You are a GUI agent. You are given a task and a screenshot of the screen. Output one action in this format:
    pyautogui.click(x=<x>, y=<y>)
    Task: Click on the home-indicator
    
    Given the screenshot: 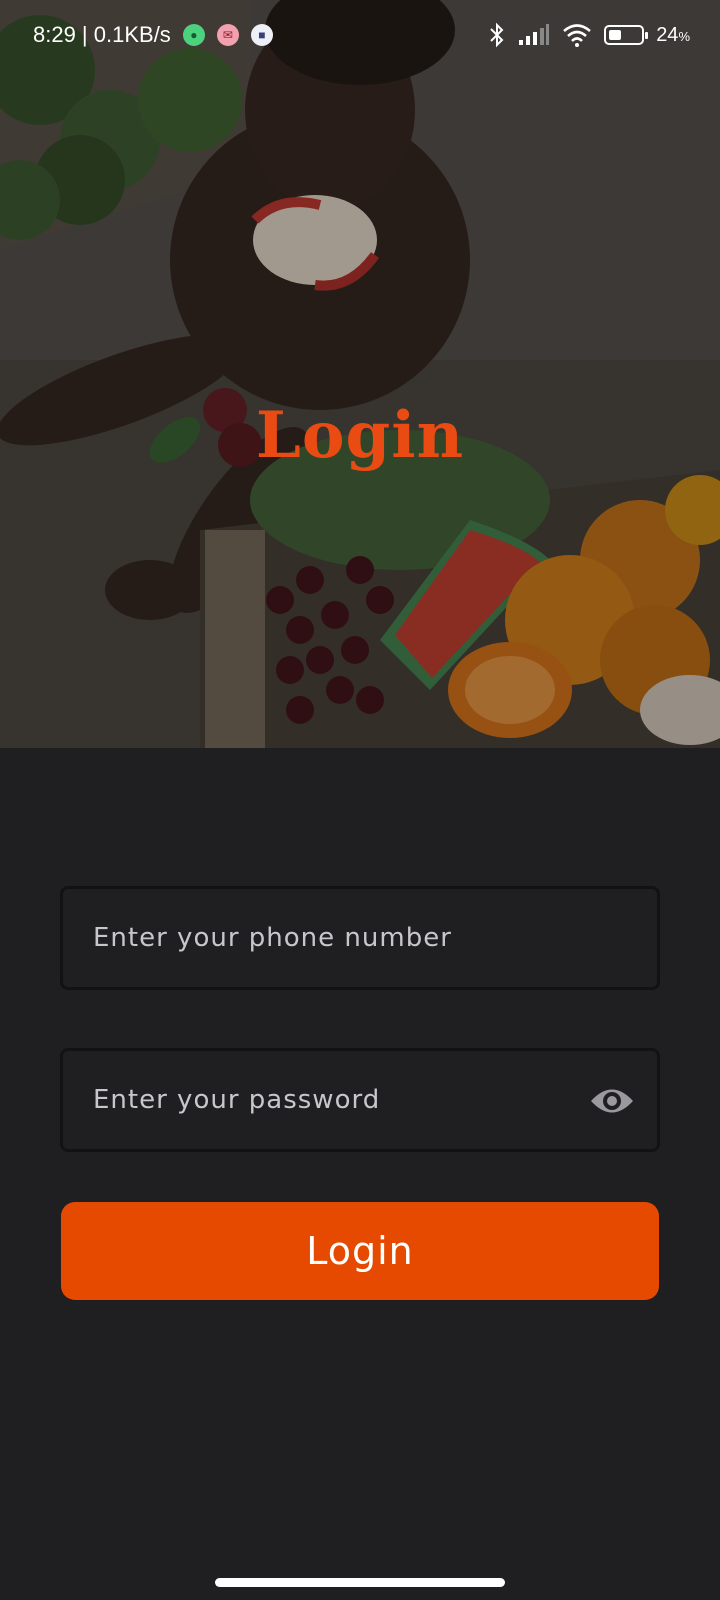 What is the action you would take?
    pyautogui.click(x=360, y=1582)
    